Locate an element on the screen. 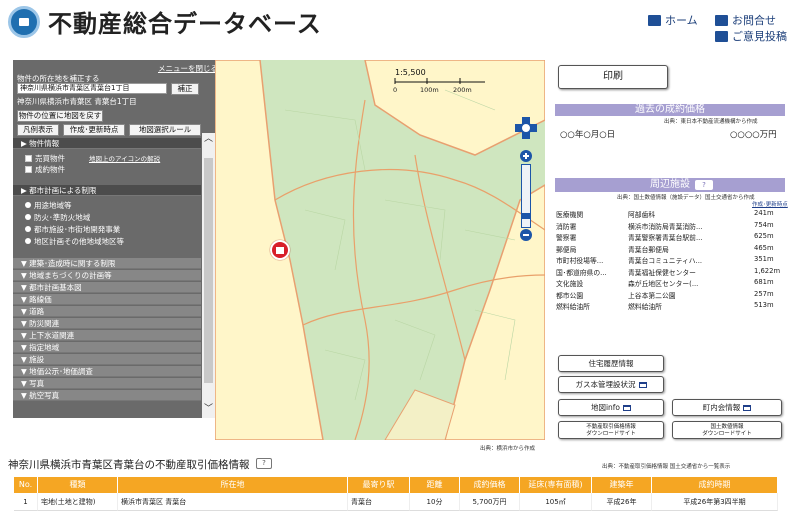 The height and width of the screenshot is (514, 800). update-time-button: 作成･更新時点 is located at coordinates (94, 130).